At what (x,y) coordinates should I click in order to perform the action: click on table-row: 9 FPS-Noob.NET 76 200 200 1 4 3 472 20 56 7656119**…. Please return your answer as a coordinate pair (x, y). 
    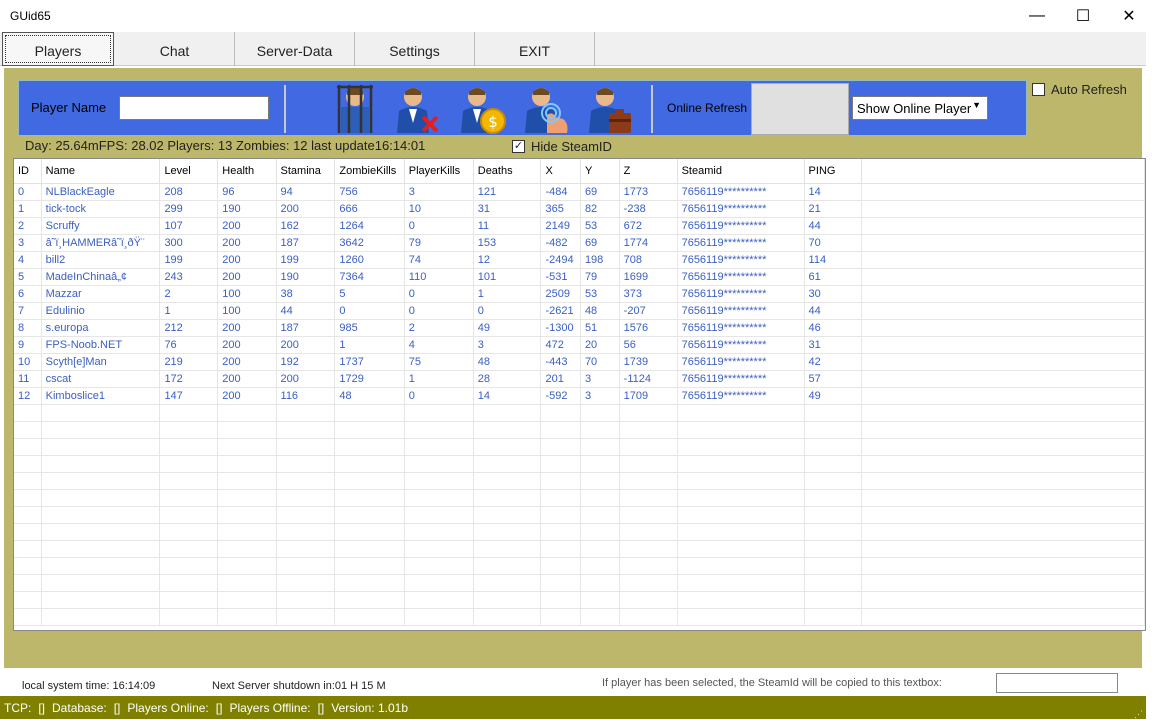
    Looking at the image, I should click on (579, 345).